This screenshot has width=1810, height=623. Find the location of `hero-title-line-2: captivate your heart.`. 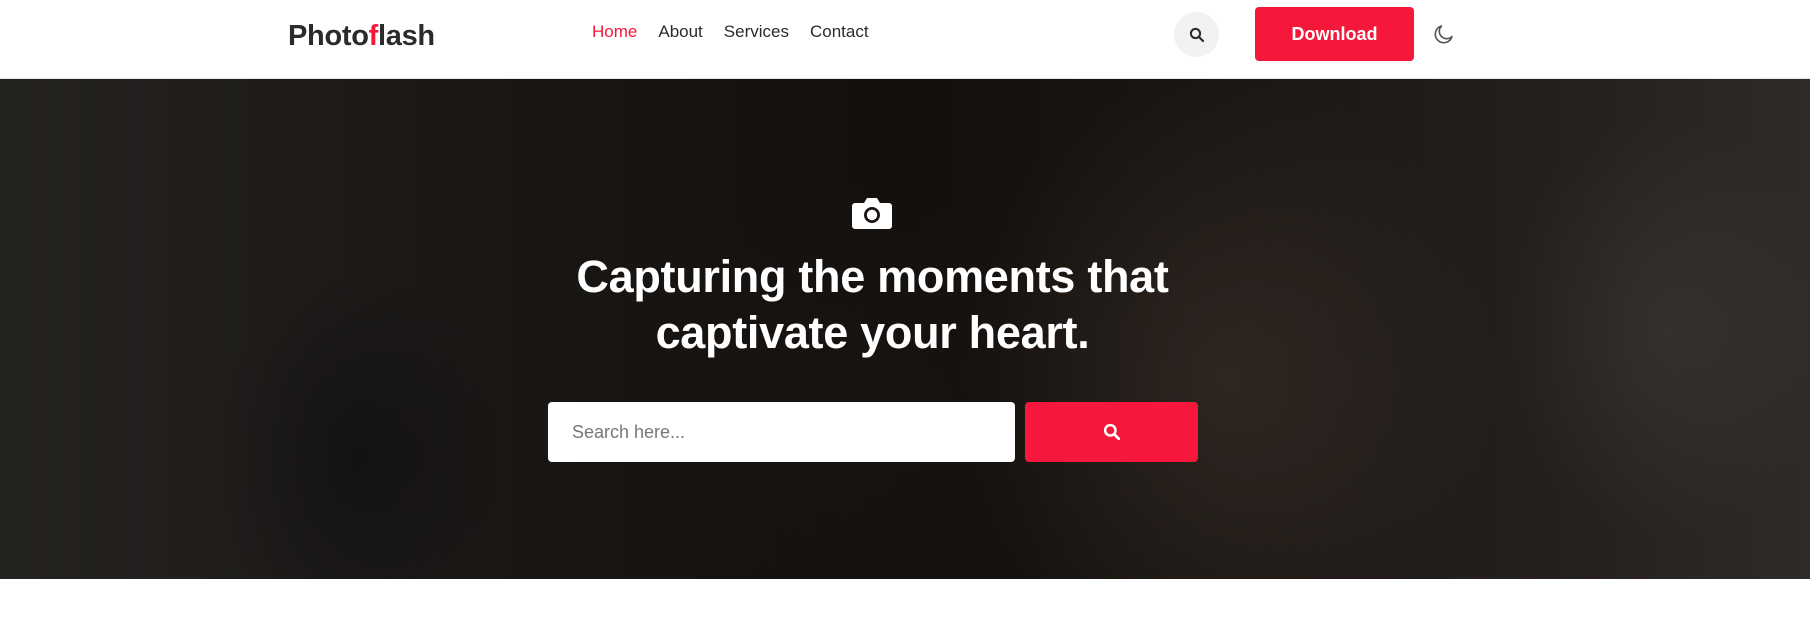

hero-title-line-2: captivate your heart. is located at coordinates (872, 332).